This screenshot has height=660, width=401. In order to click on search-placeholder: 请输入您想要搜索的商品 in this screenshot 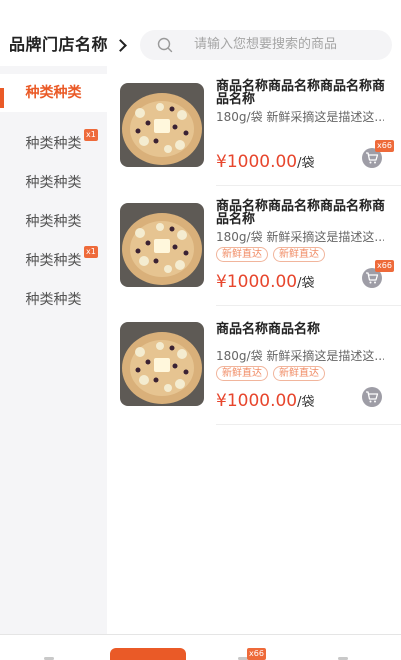, I will do `click(266, 44)`.